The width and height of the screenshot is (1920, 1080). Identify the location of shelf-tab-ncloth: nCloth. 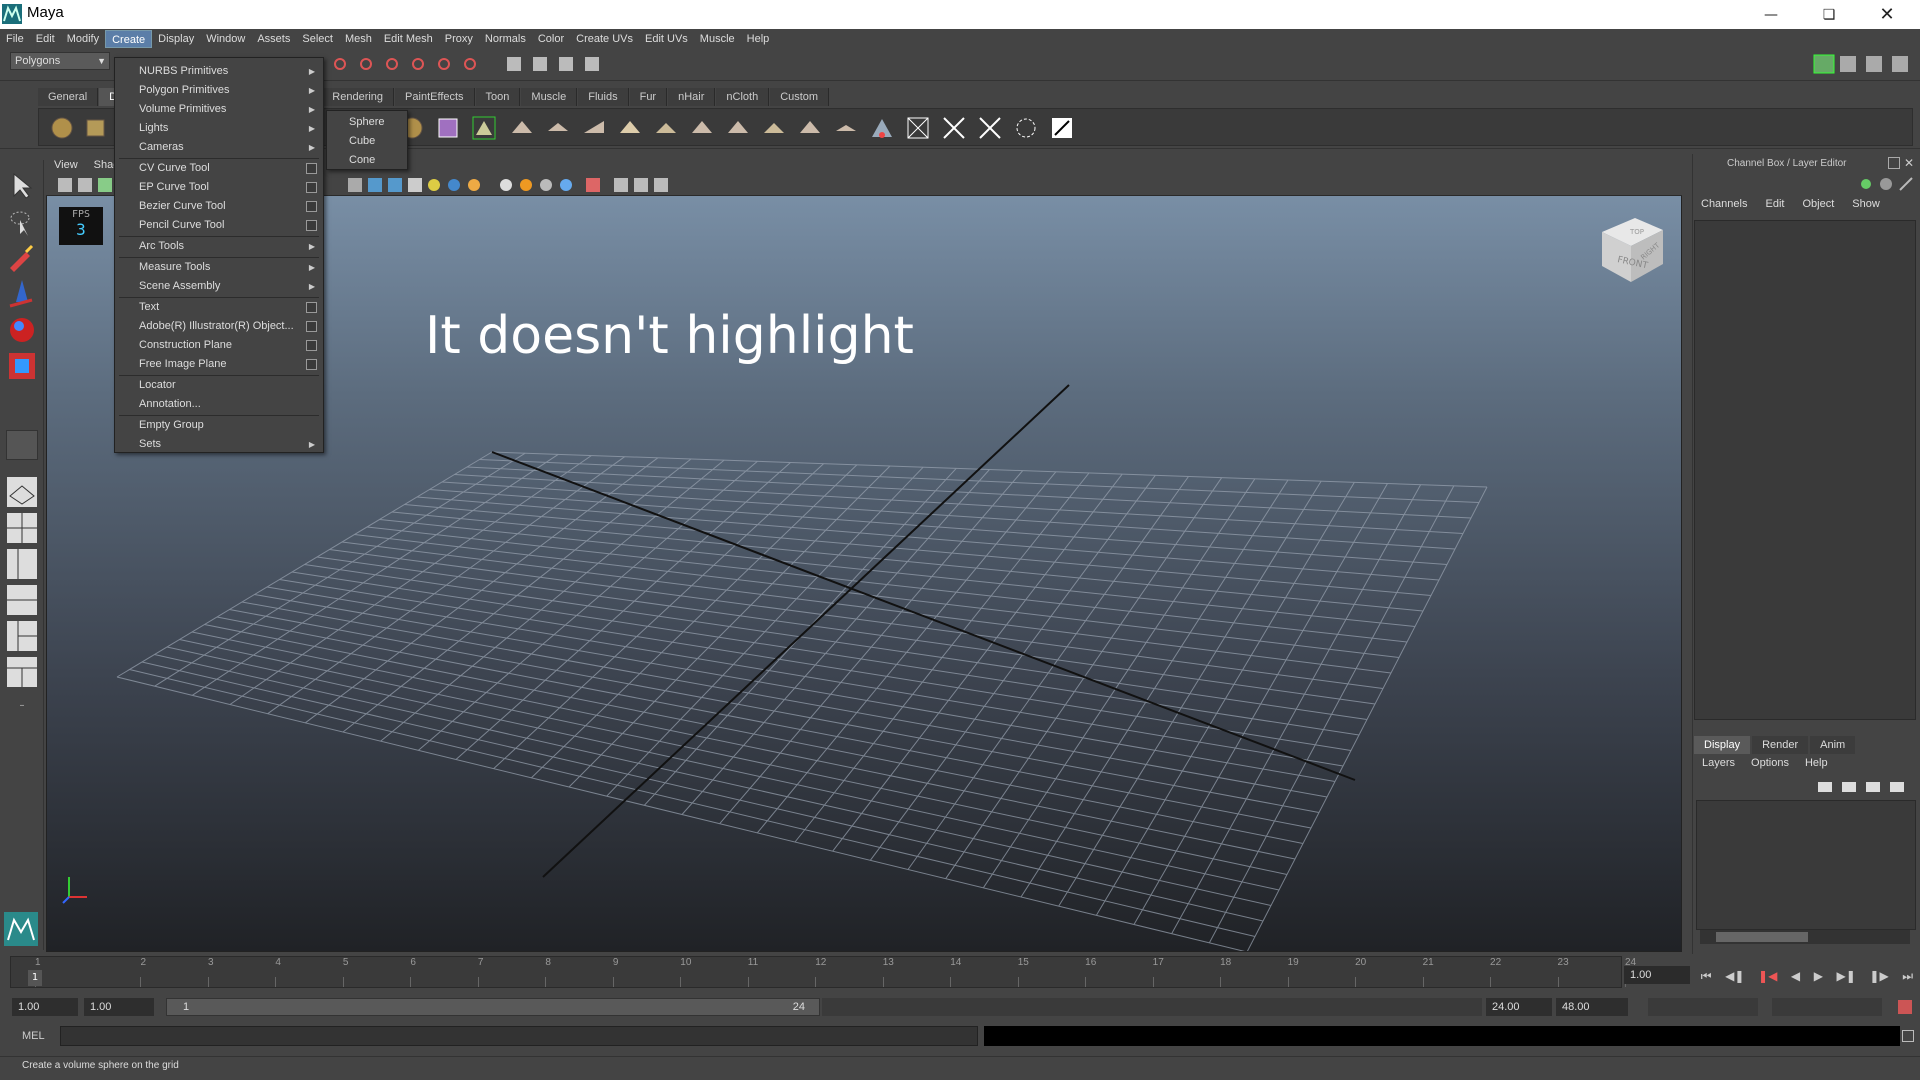
(743, 97).